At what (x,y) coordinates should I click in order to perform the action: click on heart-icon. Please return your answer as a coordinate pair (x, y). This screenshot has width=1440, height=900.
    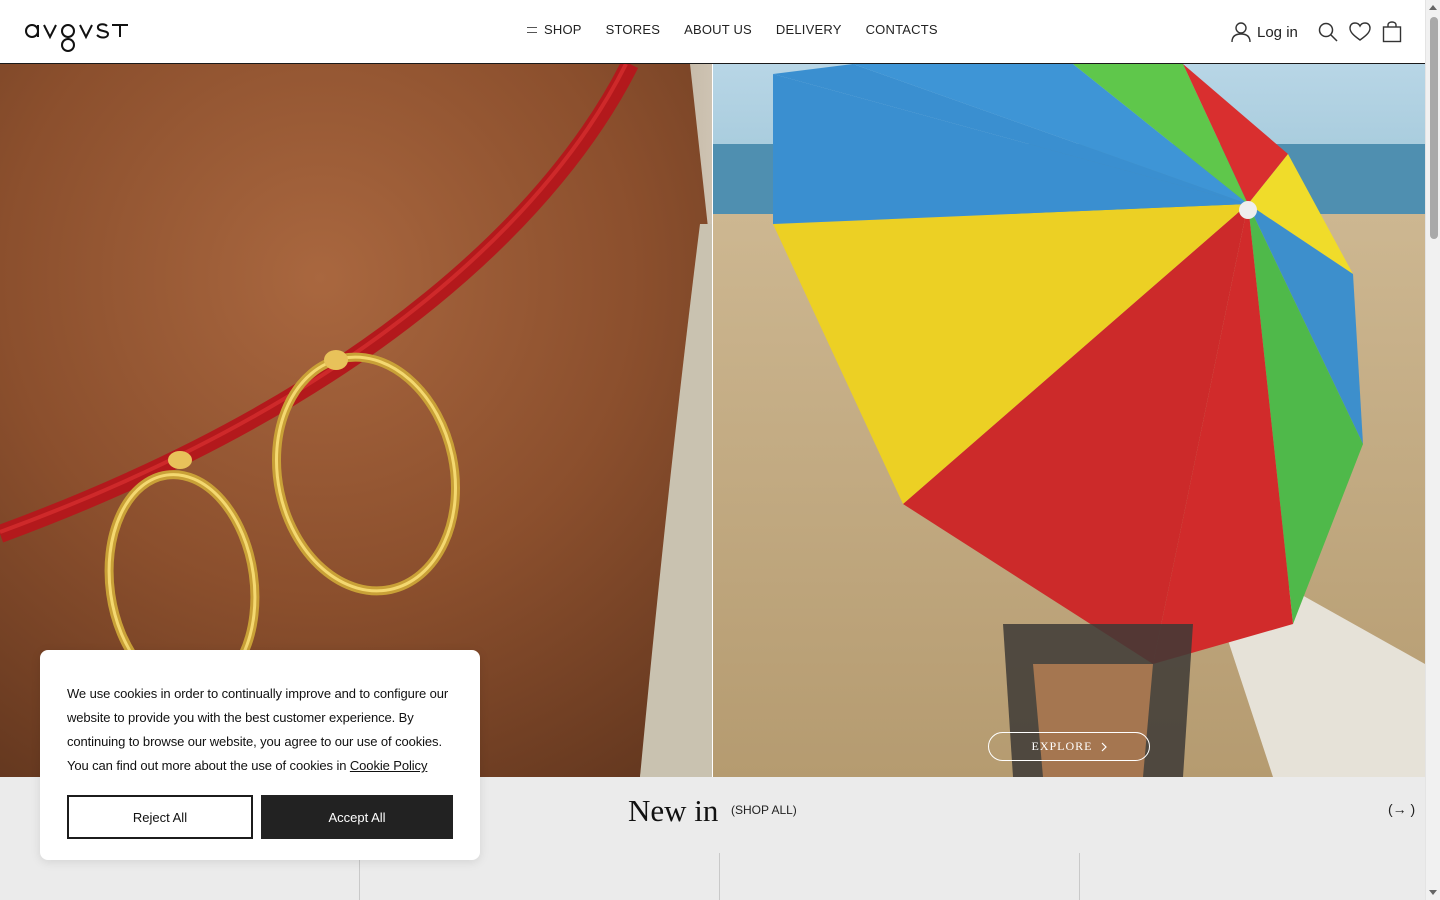
    Looking at the image, I should click on (1360, 31).